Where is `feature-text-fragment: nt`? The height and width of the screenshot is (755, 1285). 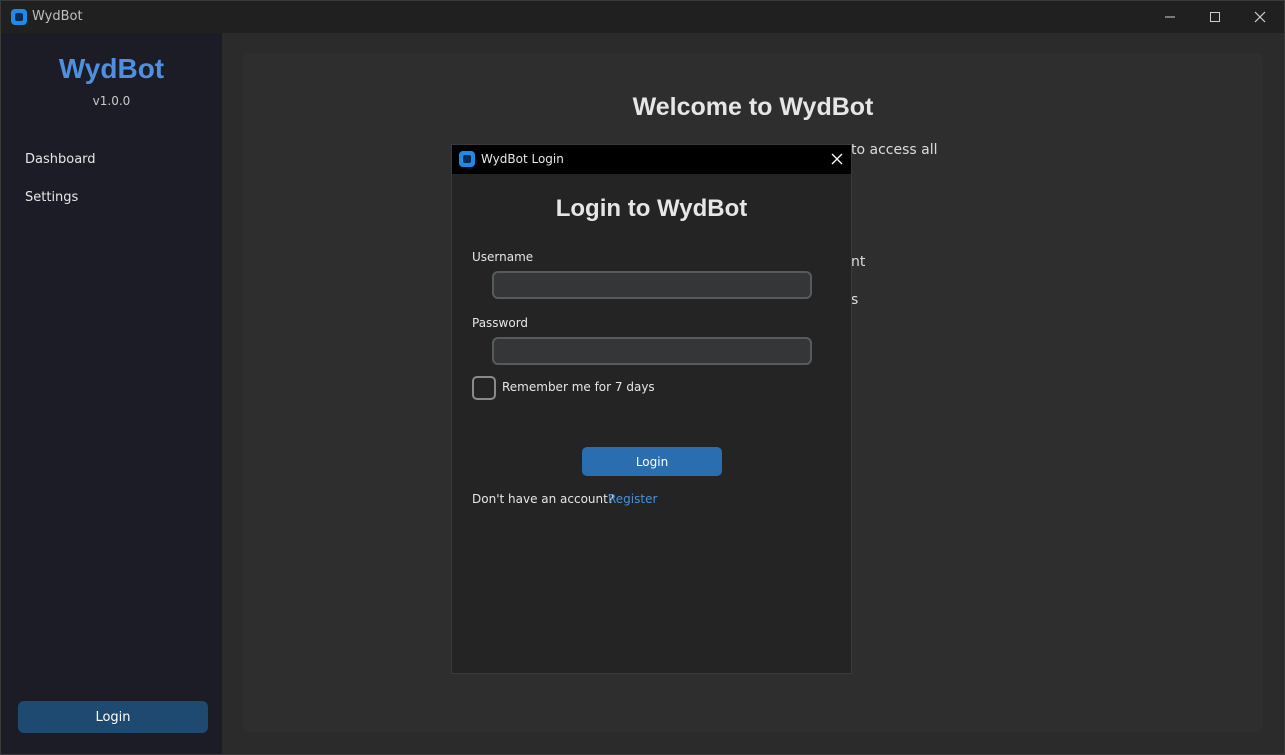
feature-text-fragment: nt is located at coordinates (858, 262).